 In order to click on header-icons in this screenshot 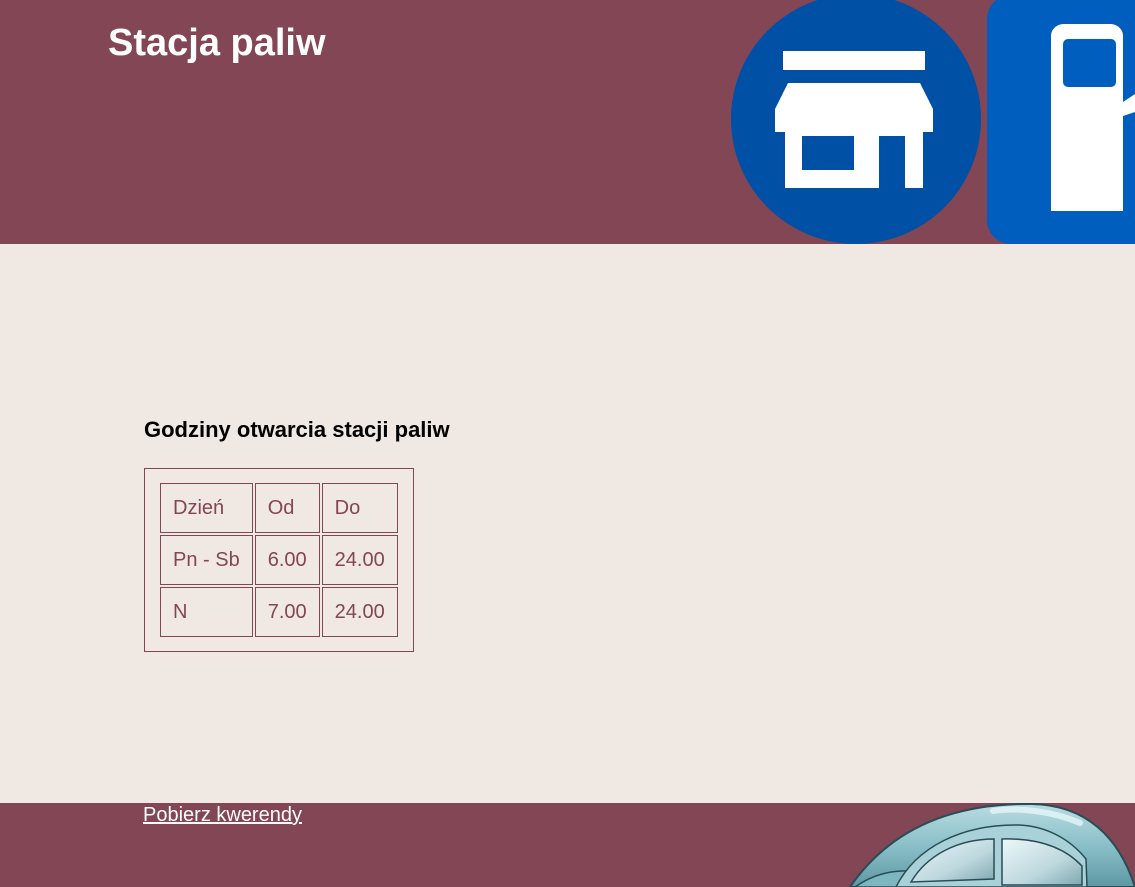, I will do `click(933, 122)`.